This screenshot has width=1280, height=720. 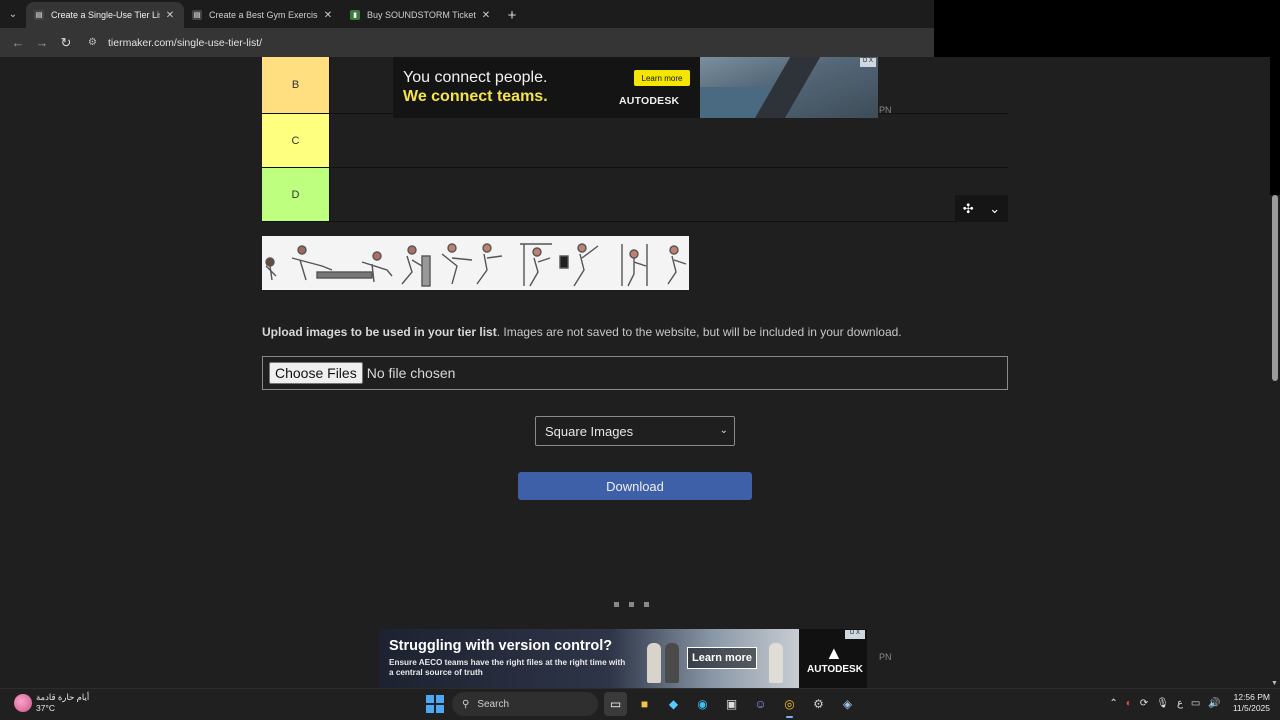 I want to click on system-tray: ⌃ ◐ ⟳ 🎙 ع ▭ 🔊 12:56 PM 11/5/2025, so click(x=1194, y=703).